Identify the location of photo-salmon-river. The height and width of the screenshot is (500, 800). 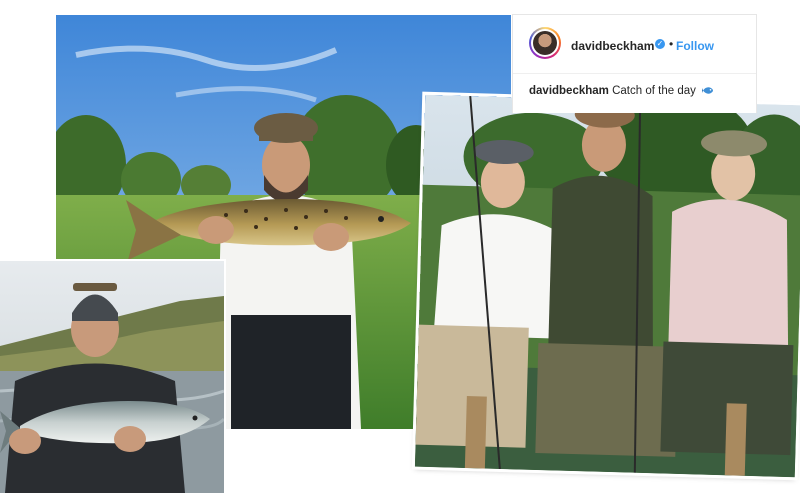
(113, 376).